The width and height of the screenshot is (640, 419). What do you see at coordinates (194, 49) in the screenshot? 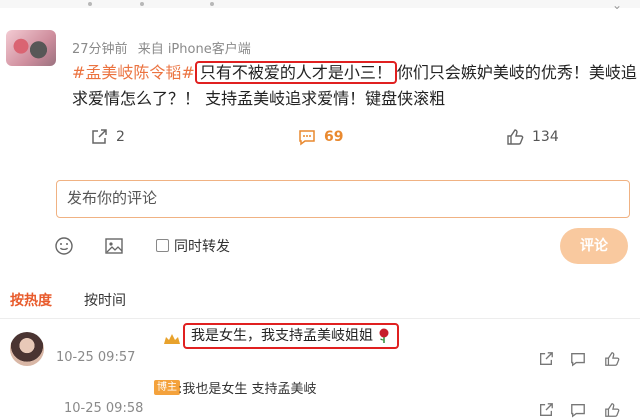
I see `post-source: 来自 iPhone客户端` at bounding box center [194, 49].